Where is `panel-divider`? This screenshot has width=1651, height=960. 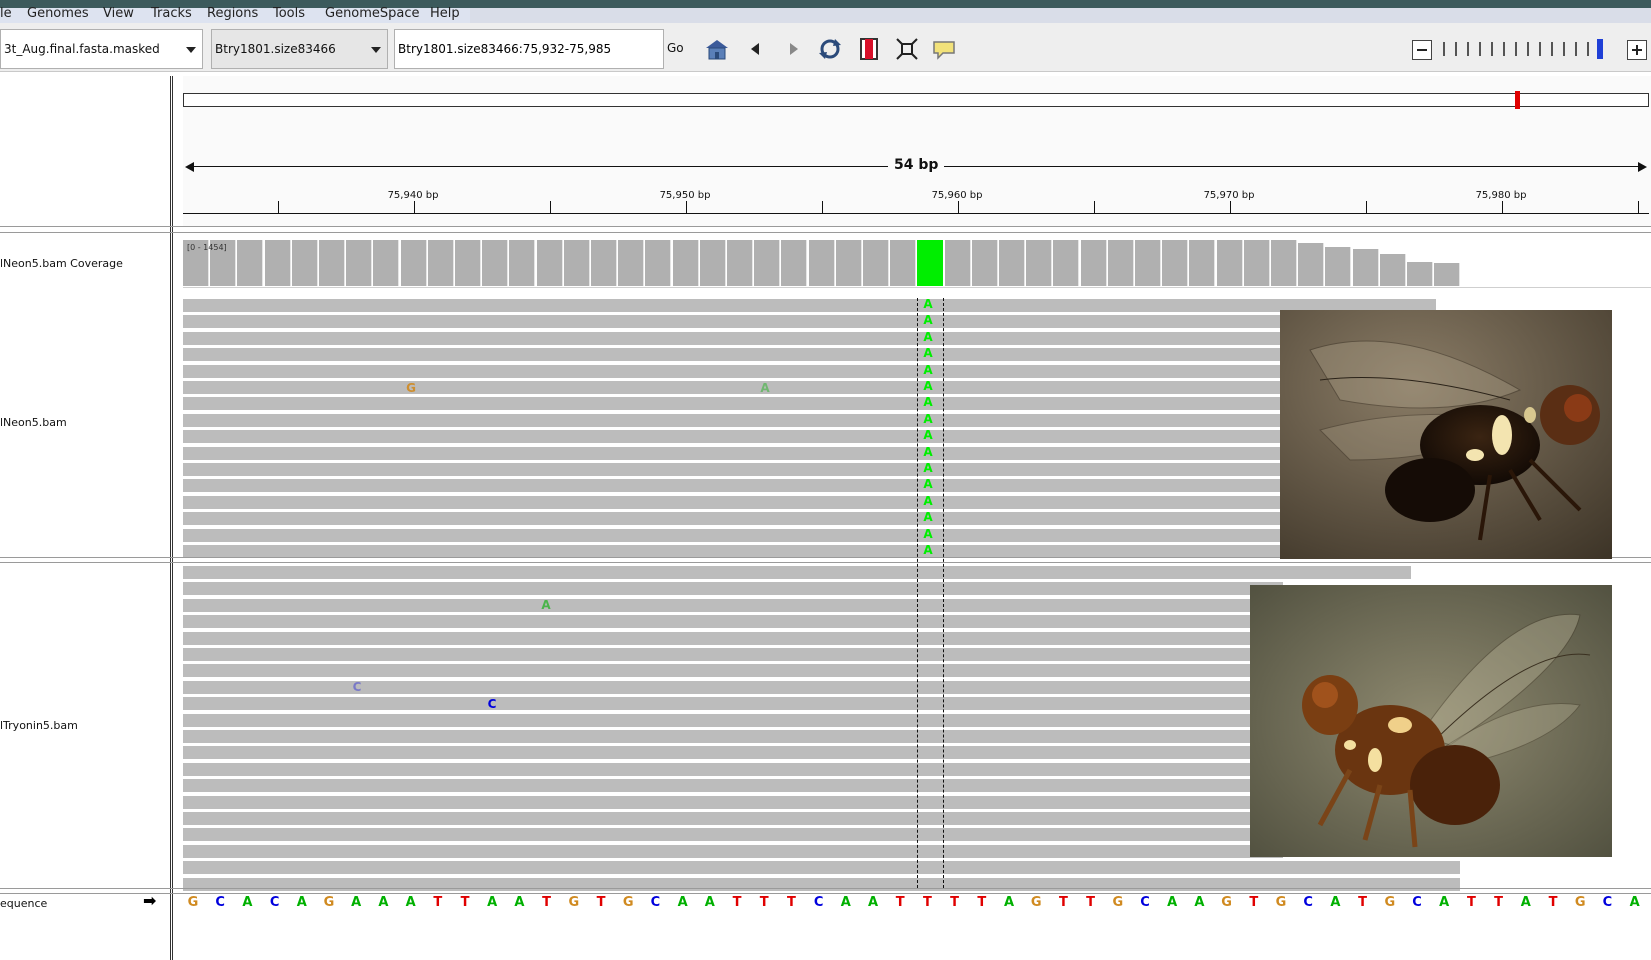 panel-divider is located at coordinates (171, 518).